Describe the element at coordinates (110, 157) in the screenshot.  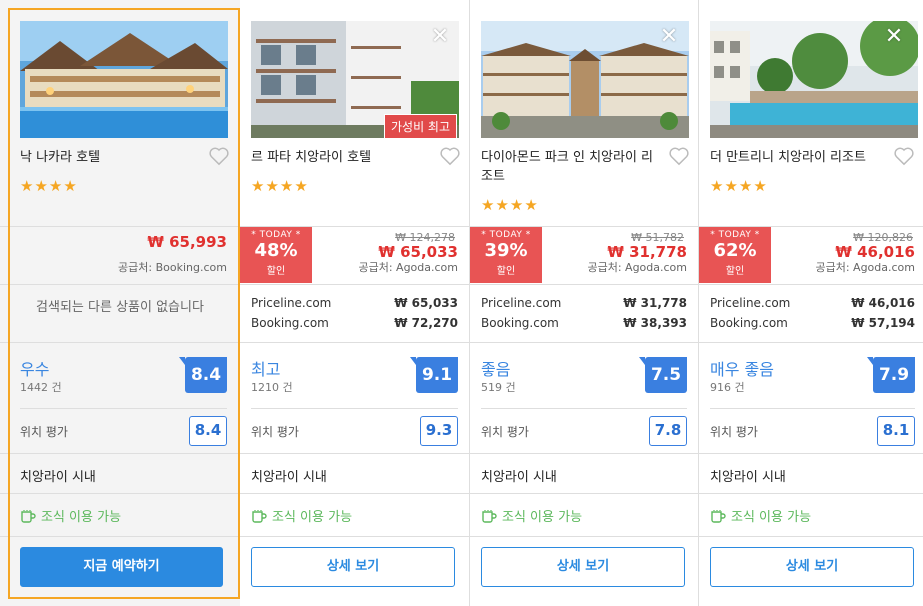
I see `hotel-name: 낙 나카라 호텔` at that location.